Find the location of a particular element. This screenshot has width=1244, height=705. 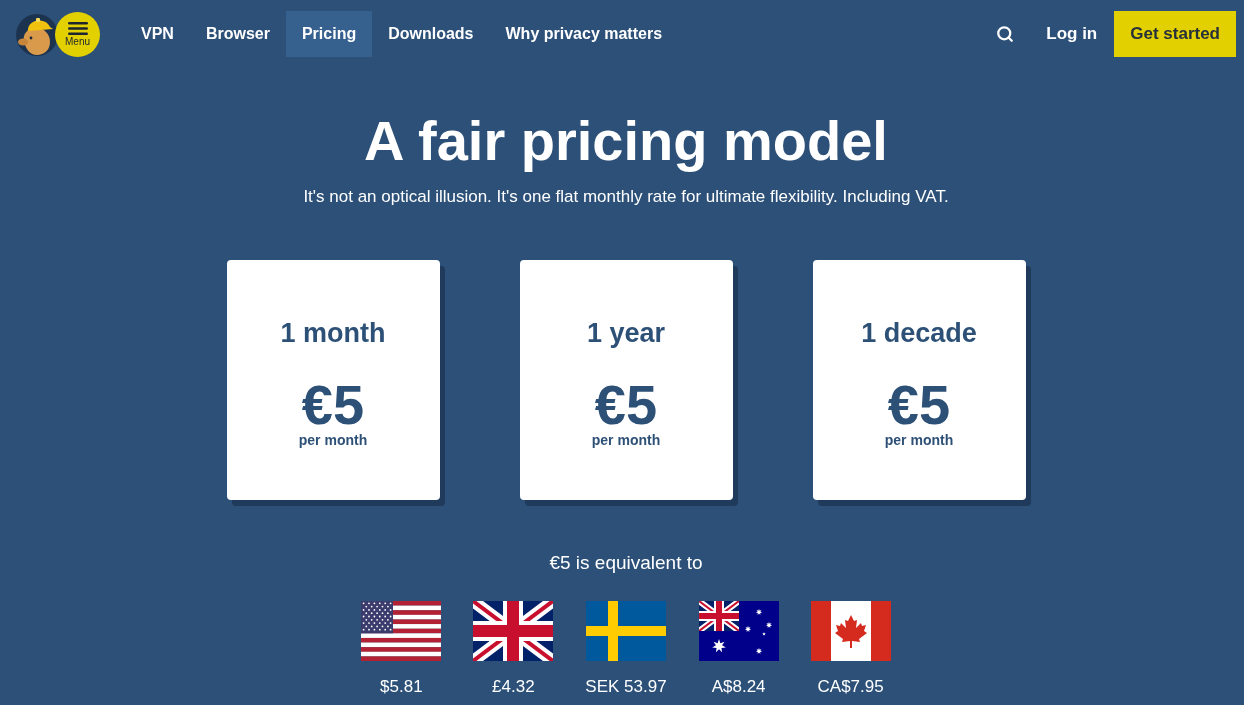

plan-period: 1 month is located at coordinates (333, 333).